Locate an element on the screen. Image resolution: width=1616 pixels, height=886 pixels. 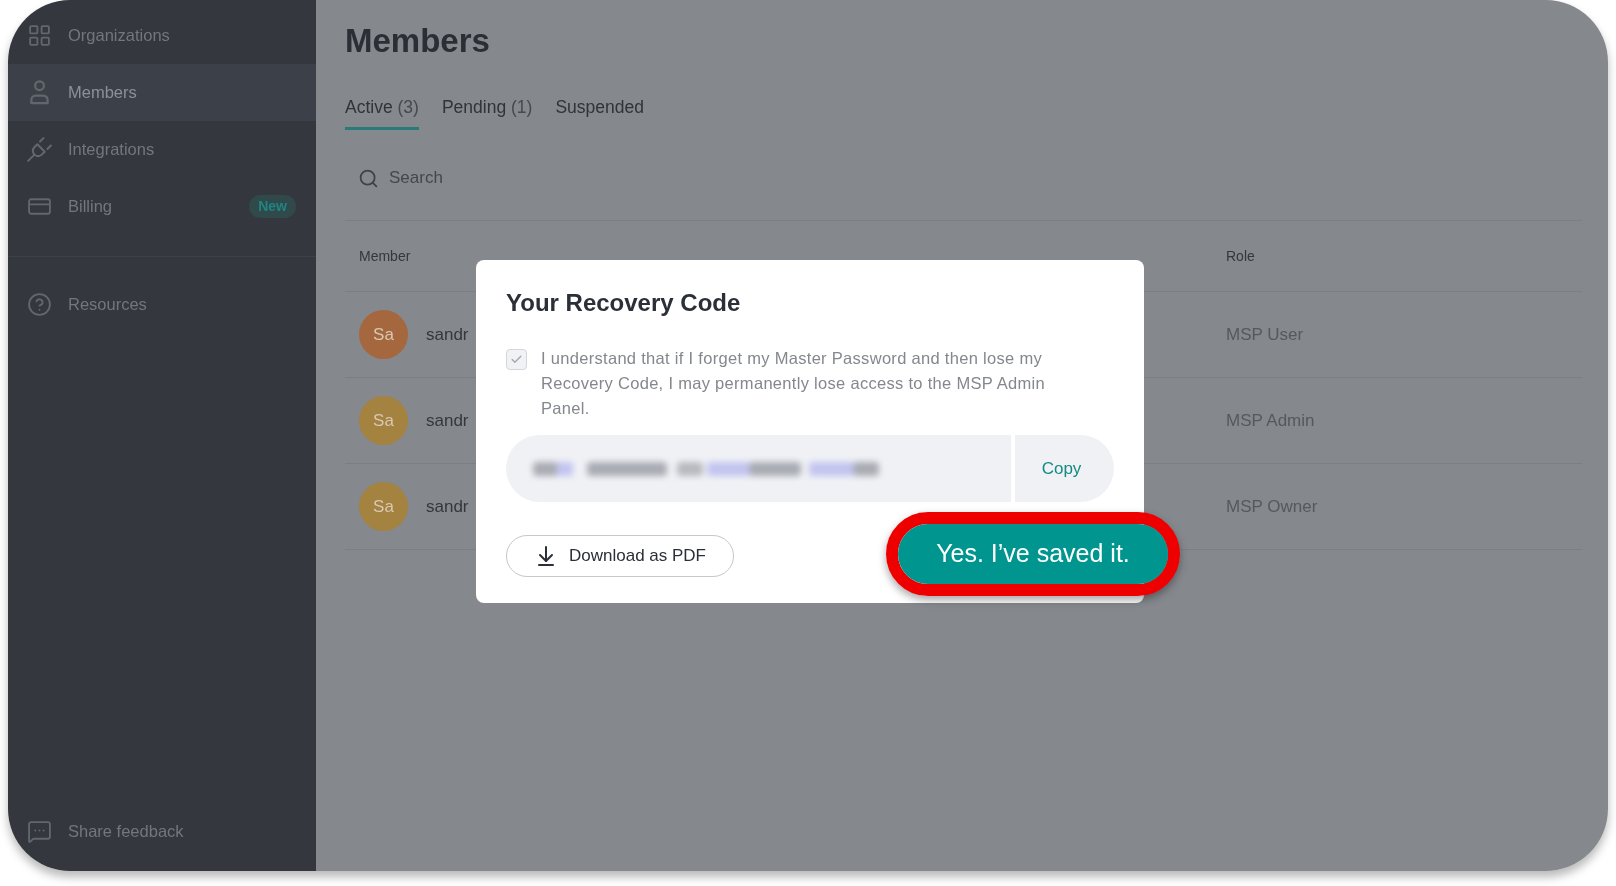
recovery-code-field is located at coordinates (758, 468).